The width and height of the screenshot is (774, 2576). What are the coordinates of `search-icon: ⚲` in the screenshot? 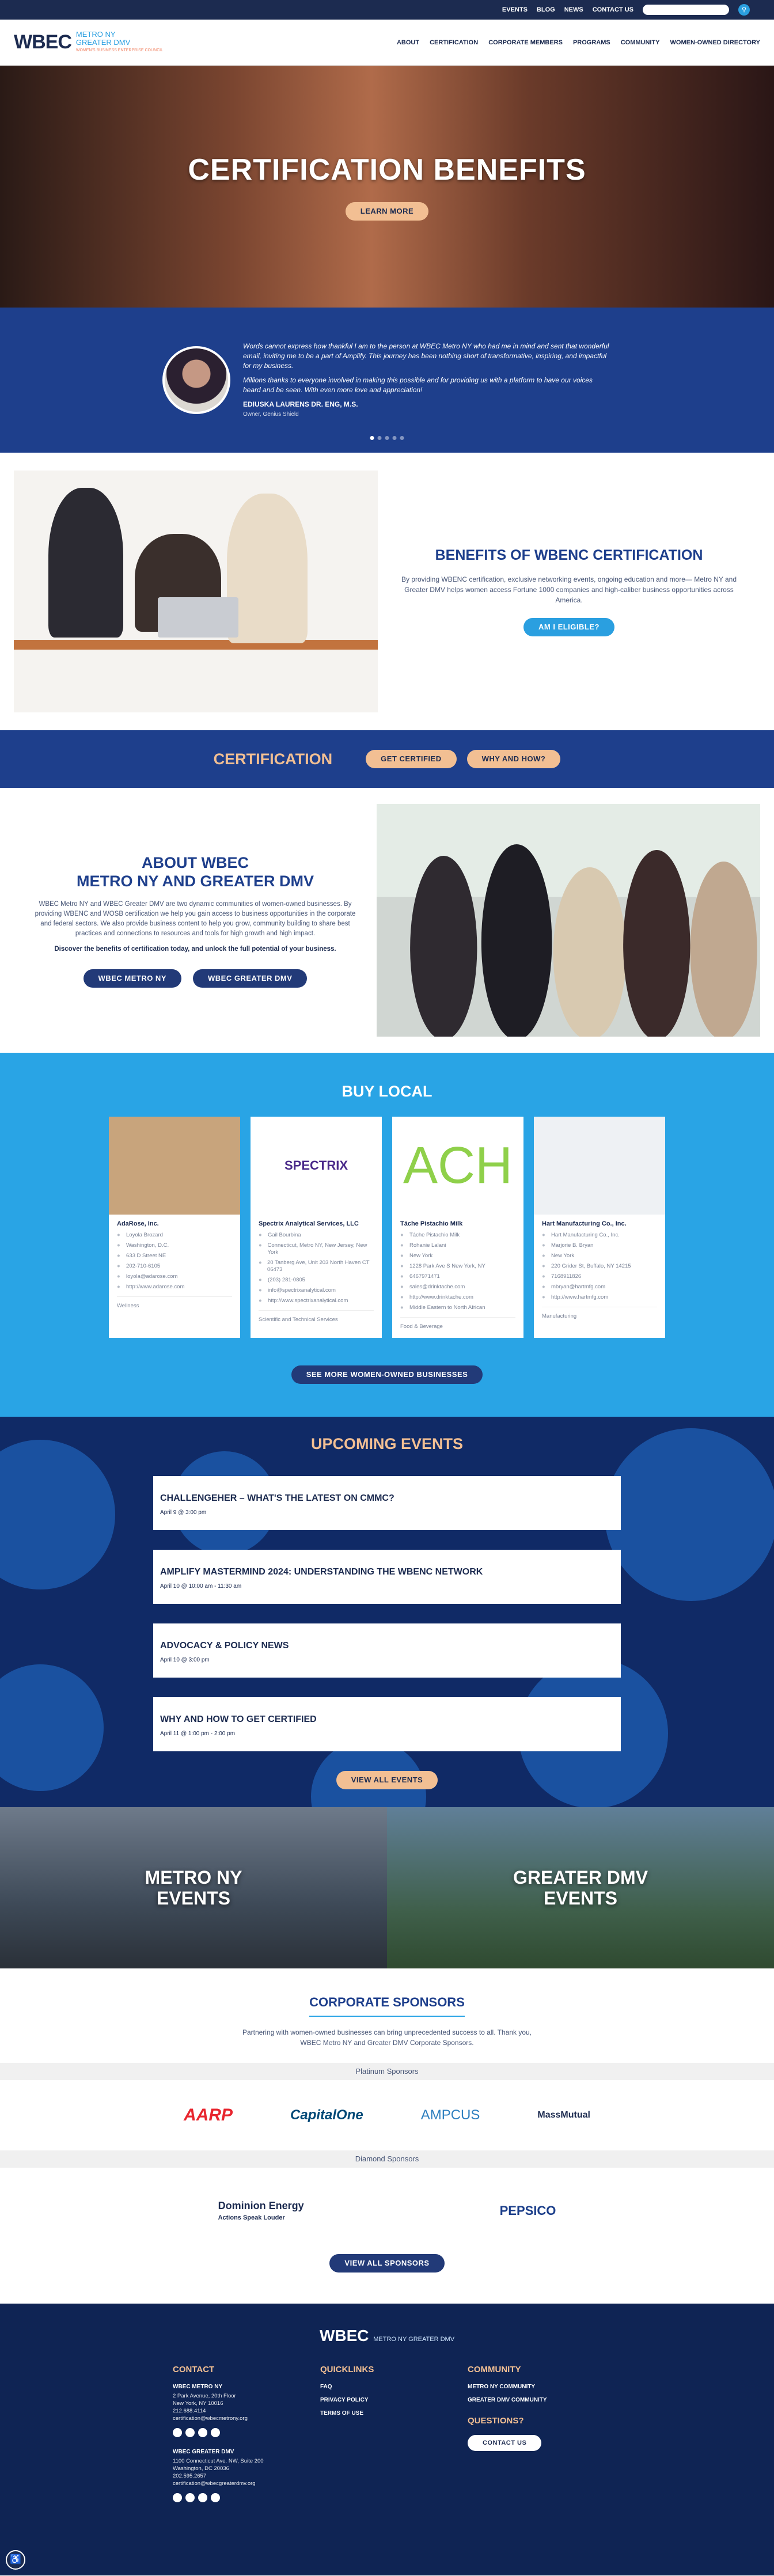 It's located at (744, 10).